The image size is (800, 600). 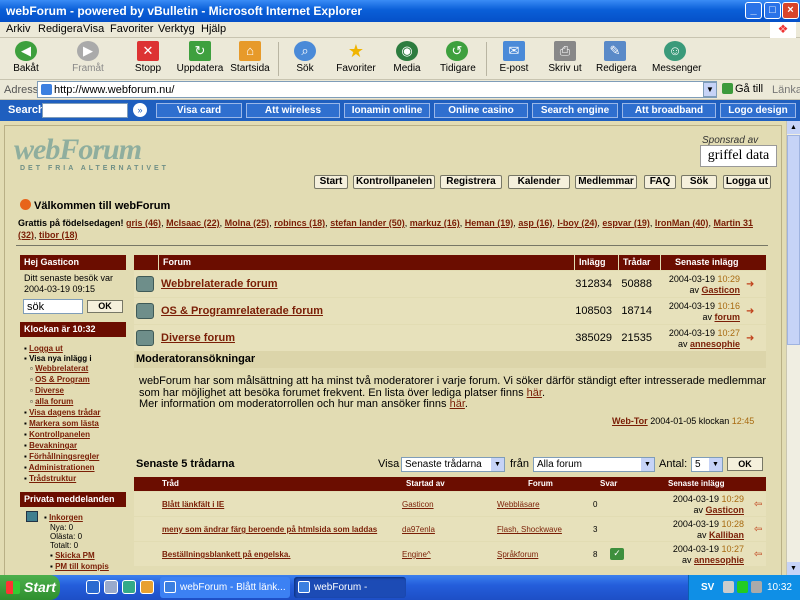 I want to click on sidebar-link-forhallningsregler: ▪ Förhållningsregler, so click(x=61, y=456).